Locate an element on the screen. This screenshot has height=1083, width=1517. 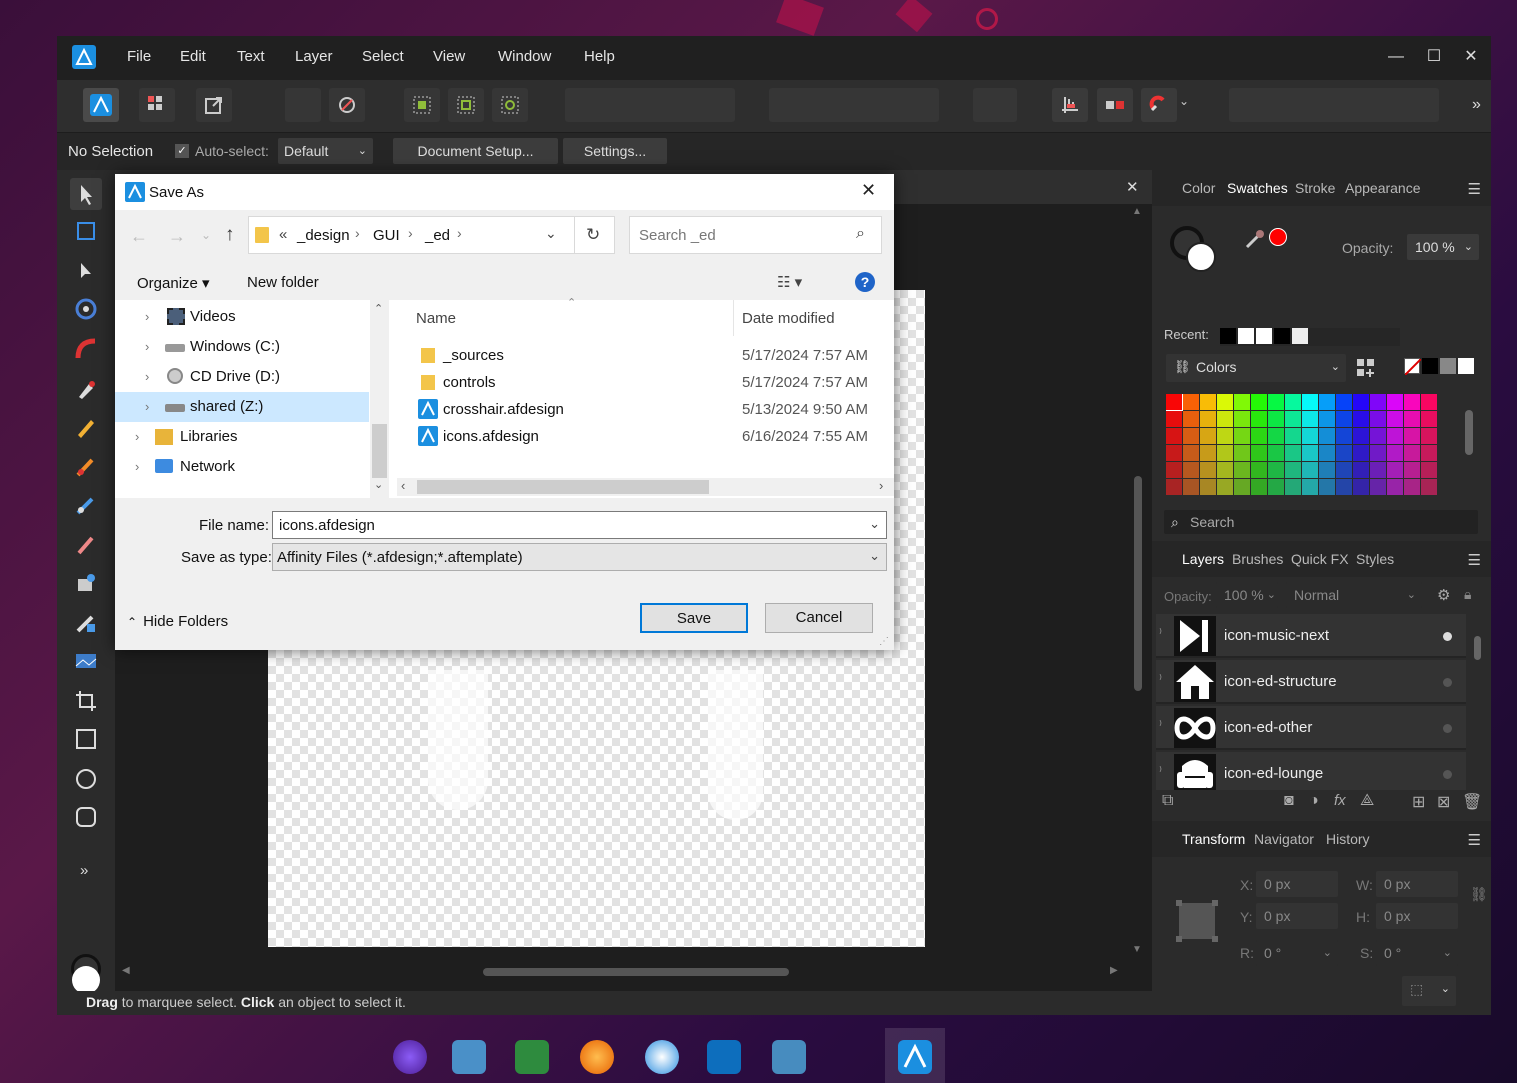
scroll-down-arrow-icon: ⌄ is located at coordinates (378, 484).